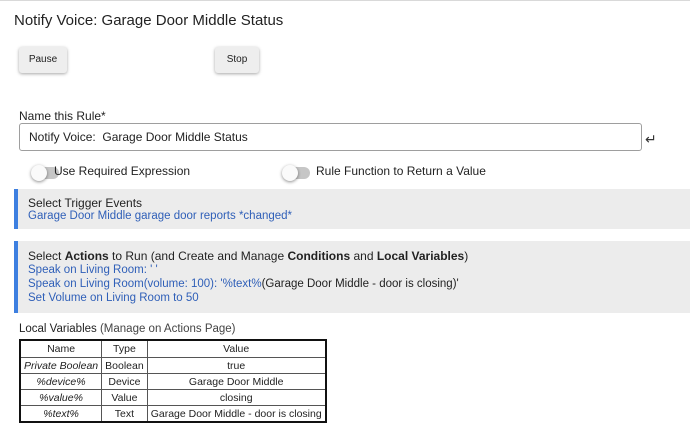  I want to click on variable-type: Value, so click(124, 397).